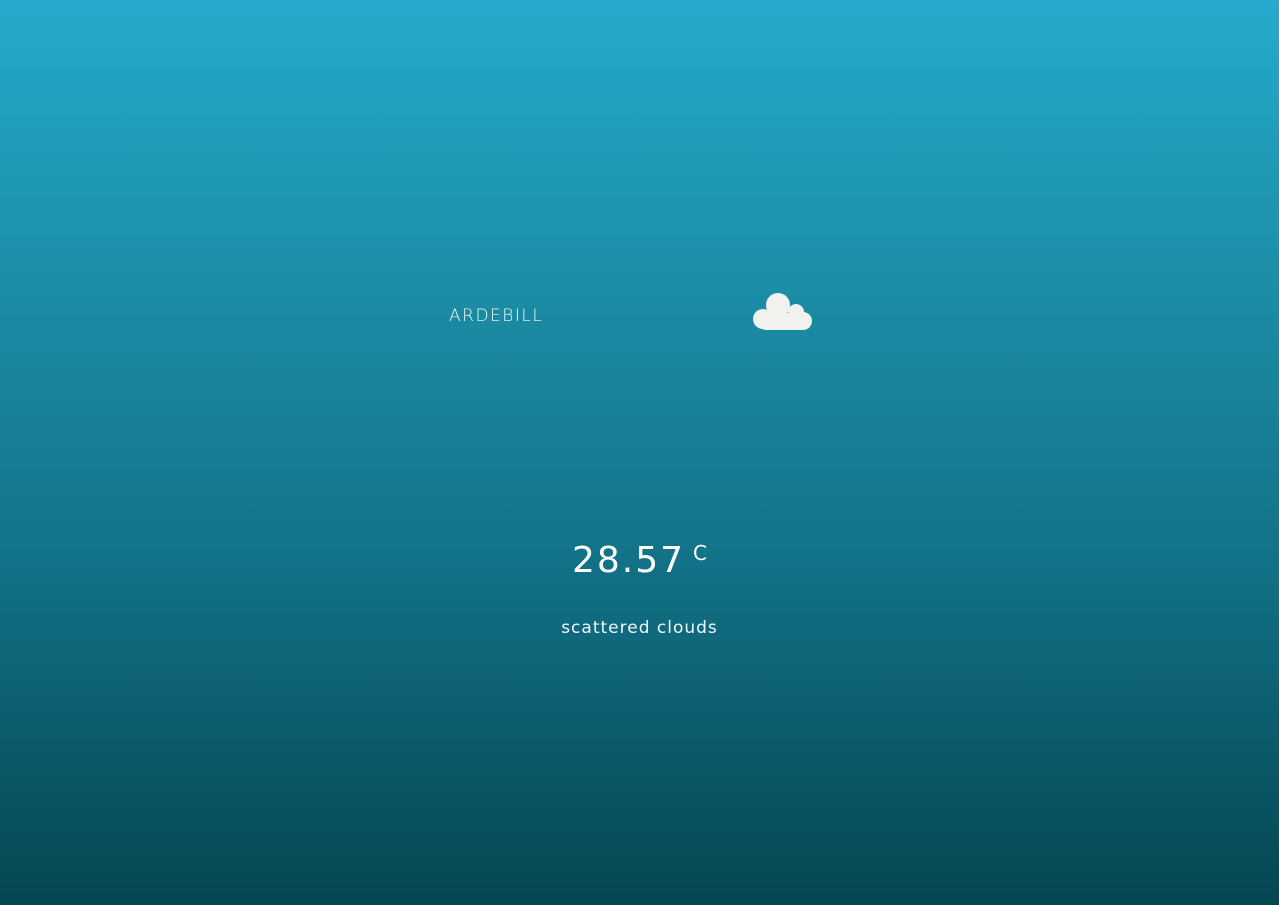 This screenshot has height=905, width=1279. I want to click on weather-description: scattered clouds, so click(639, 628).